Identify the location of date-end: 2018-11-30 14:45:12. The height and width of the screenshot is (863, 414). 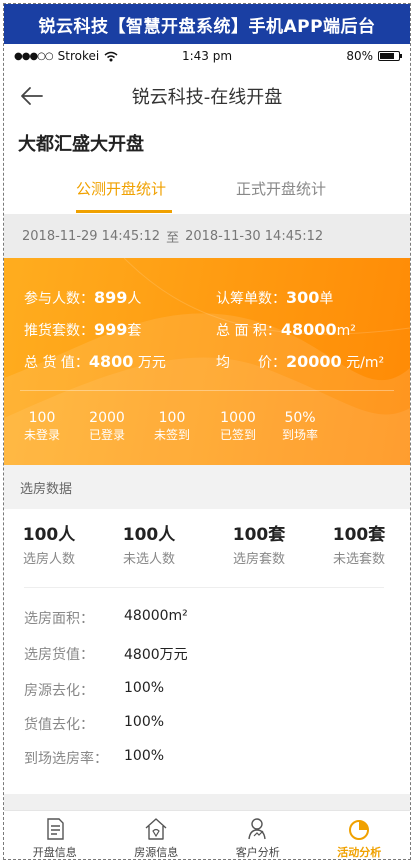
(254, 236).